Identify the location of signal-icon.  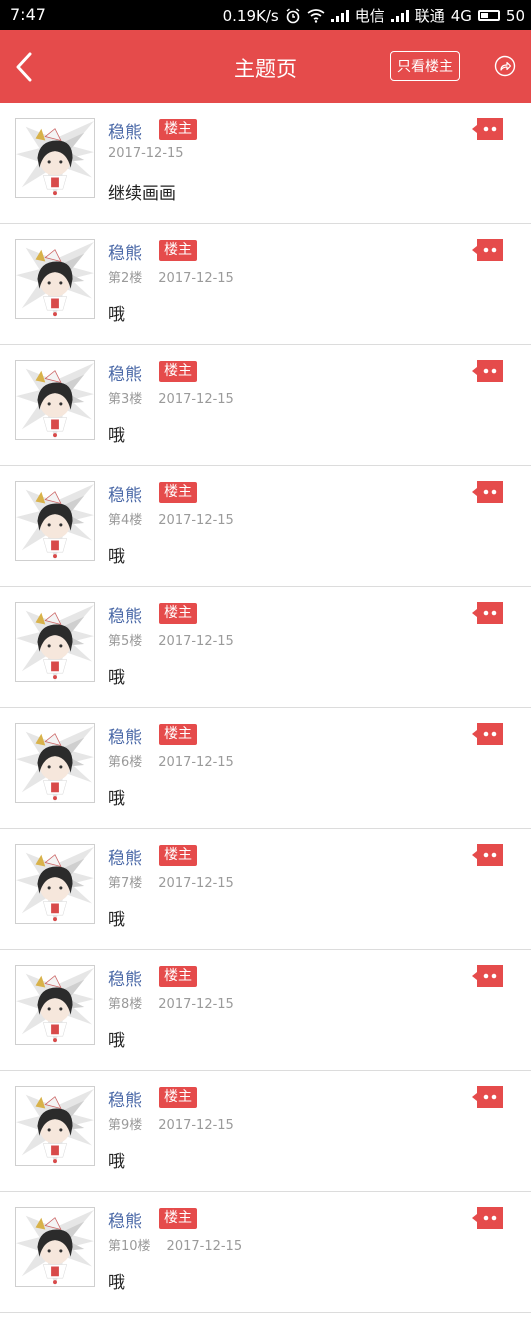
(399, 15).